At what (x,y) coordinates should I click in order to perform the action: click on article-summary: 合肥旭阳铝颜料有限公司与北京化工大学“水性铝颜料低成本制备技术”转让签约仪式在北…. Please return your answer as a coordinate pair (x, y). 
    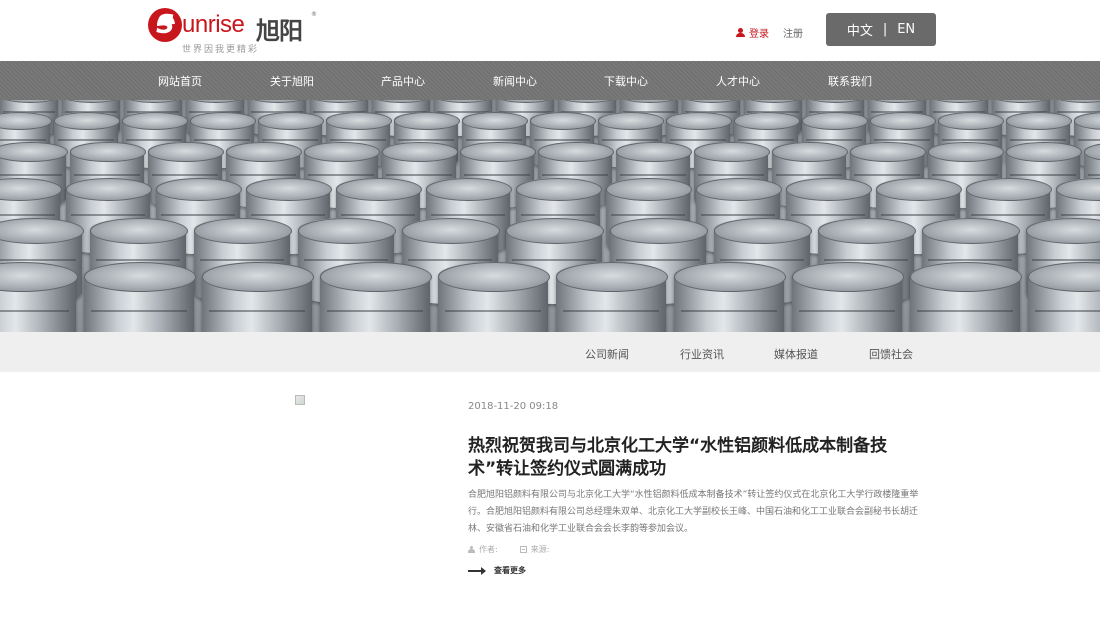
    Looking at the image, I should click on (693, 512).